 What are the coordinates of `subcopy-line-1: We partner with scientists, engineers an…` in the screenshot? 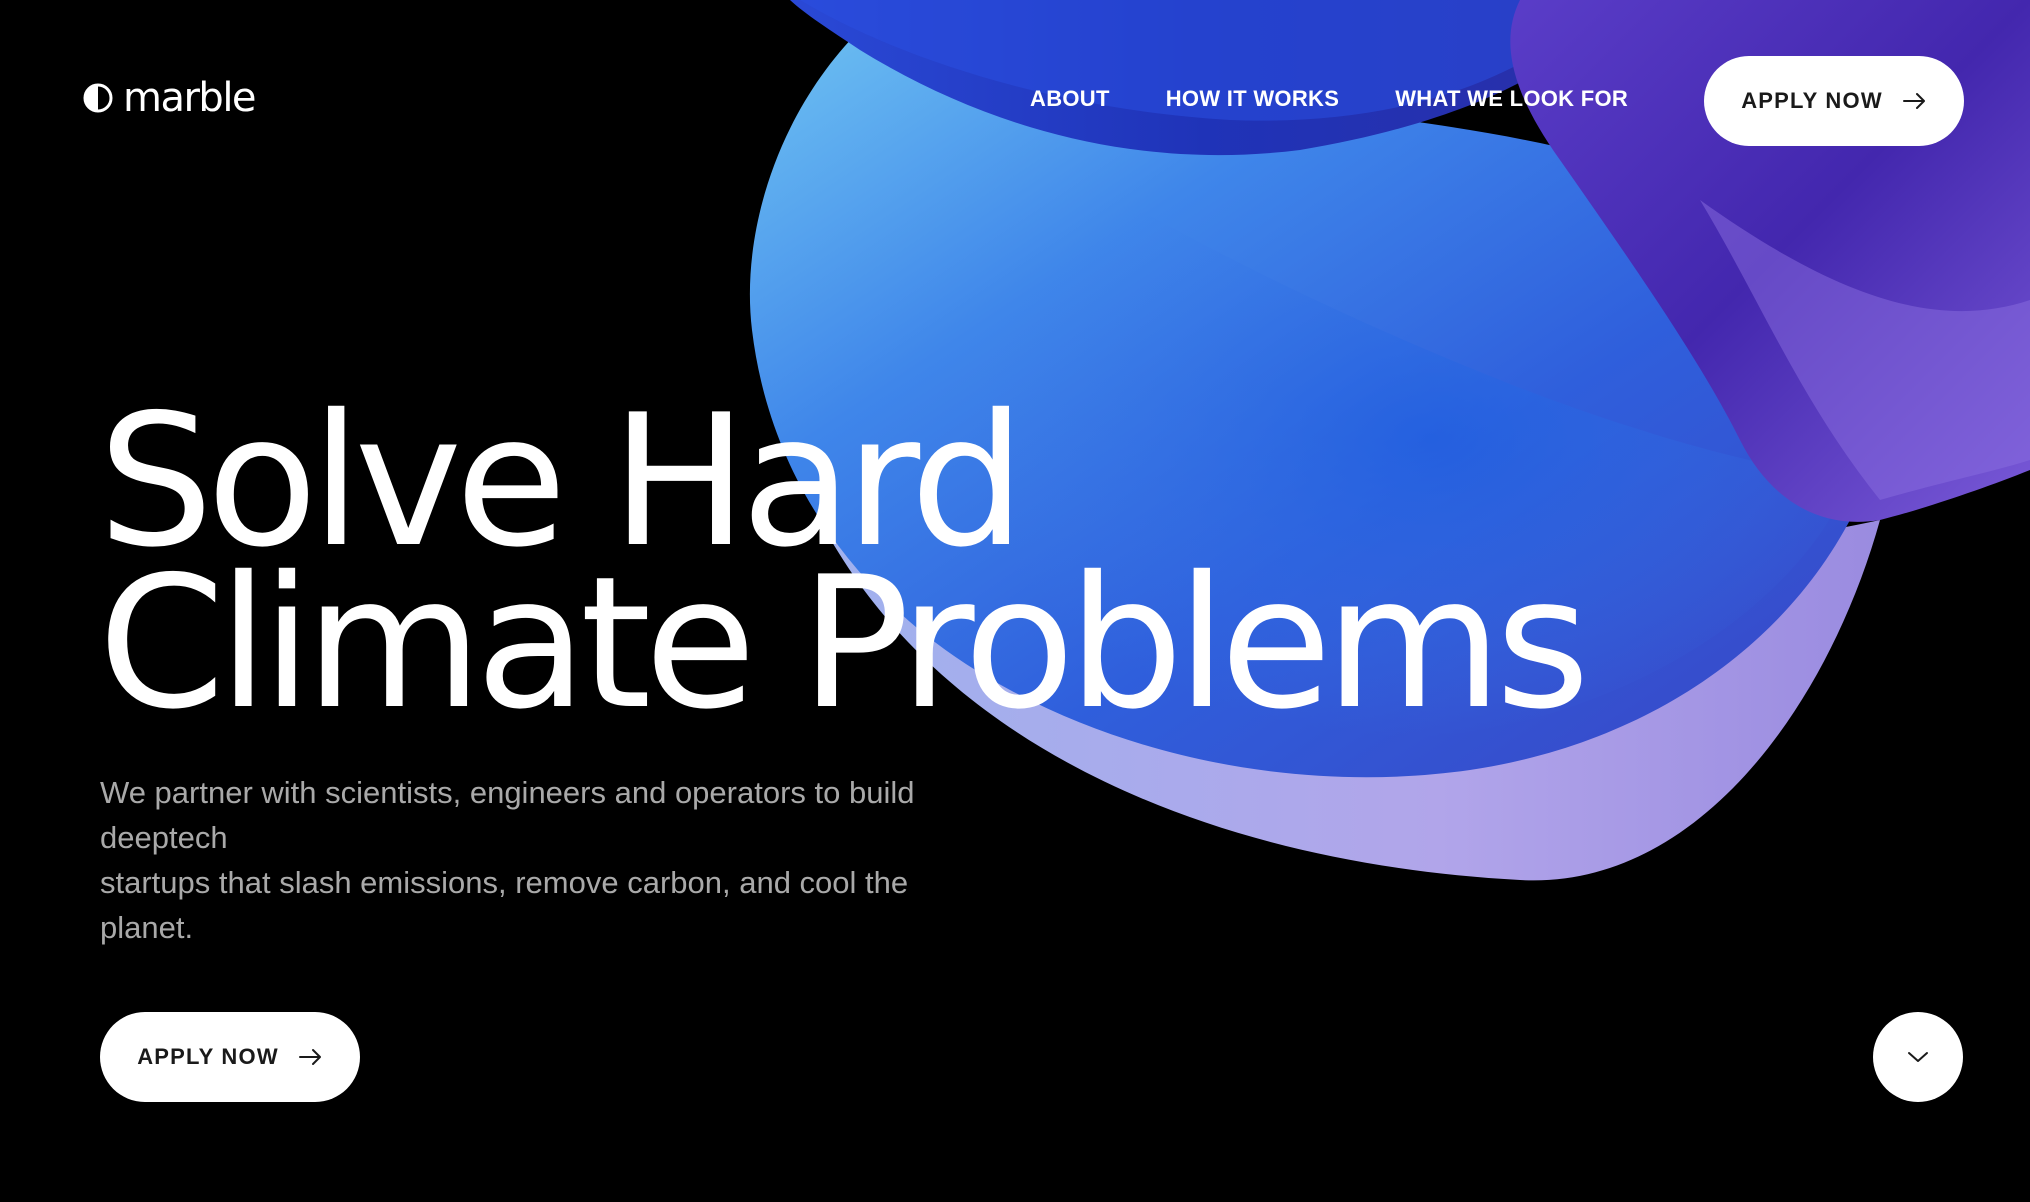 It's located at (507, 815).